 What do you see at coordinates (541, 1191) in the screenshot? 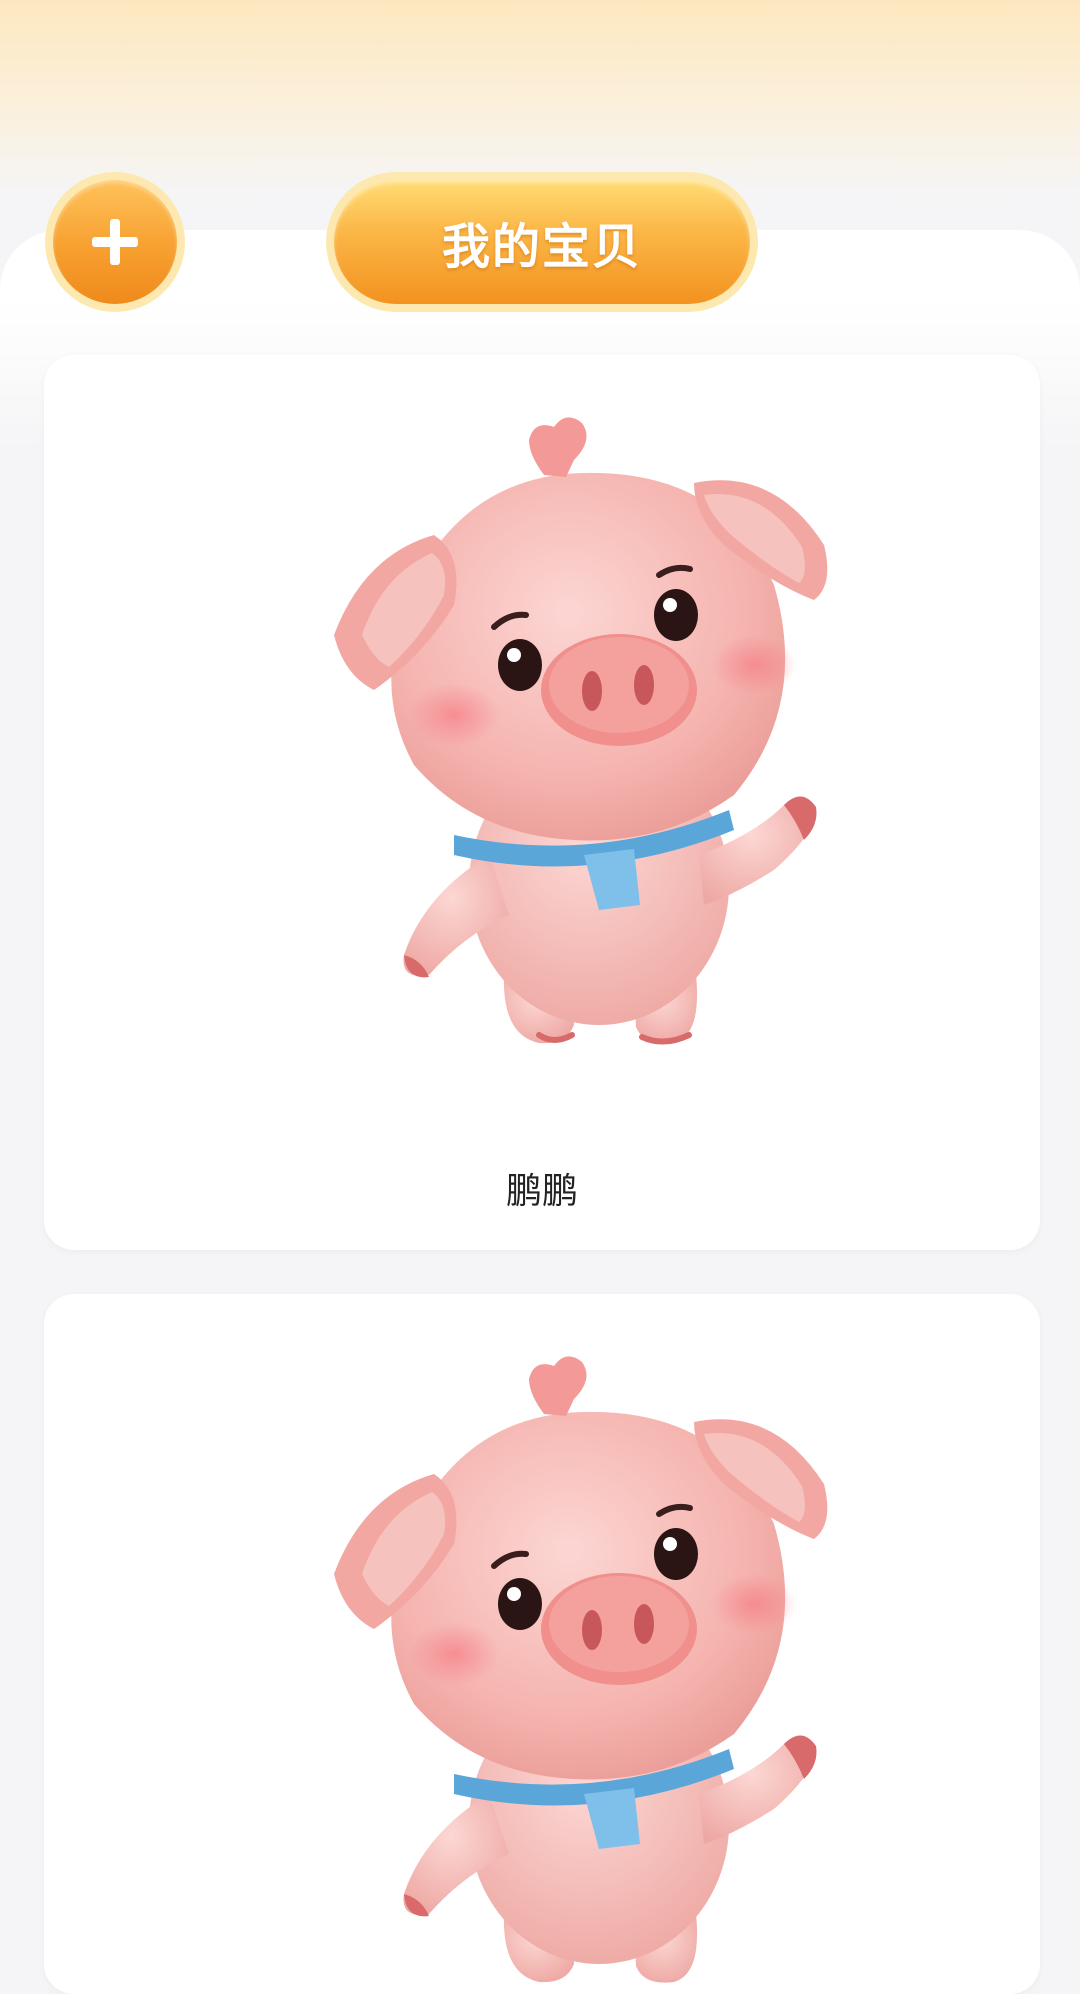
I see `pet-name: 鹏鹏` at bounding box center [541, 1191].